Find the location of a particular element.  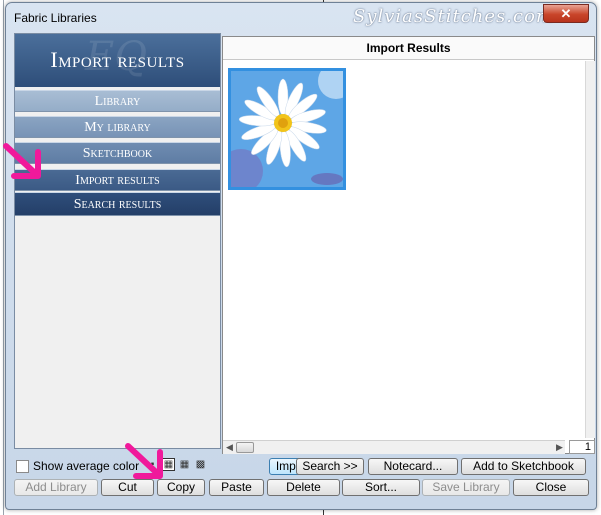

size-large-icon: ▦ is located at coordinates (184, 464).